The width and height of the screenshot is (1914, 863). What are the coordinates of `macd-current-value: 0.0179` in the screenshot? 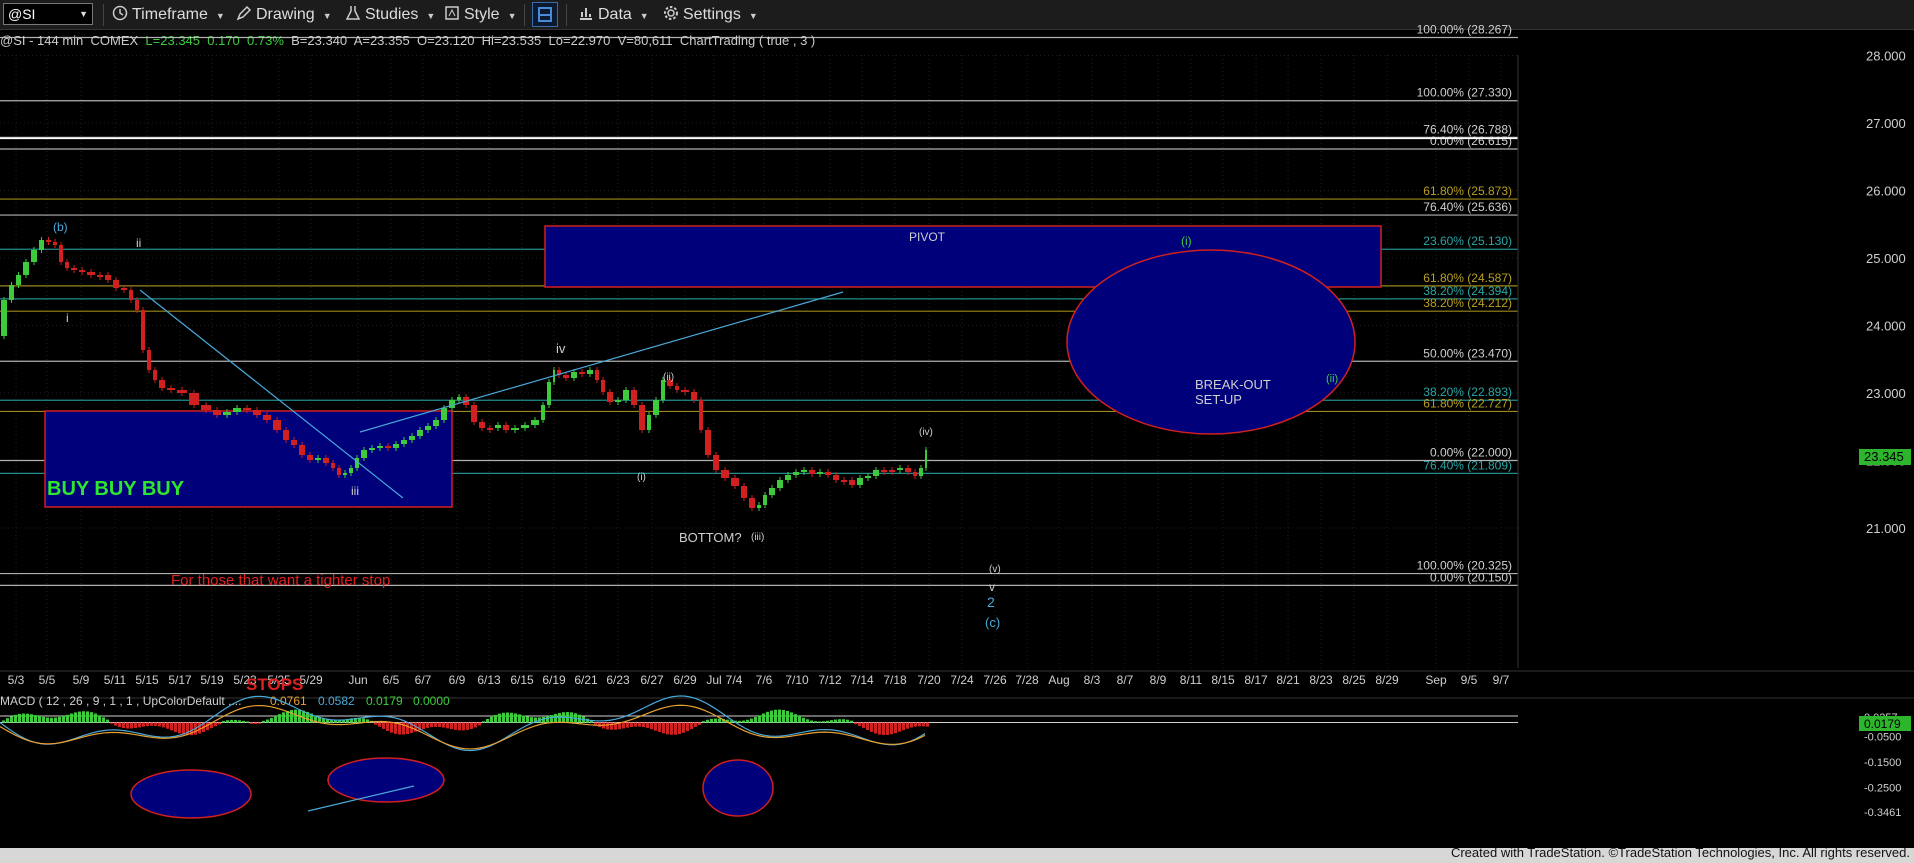 It's located at (1882, 724).